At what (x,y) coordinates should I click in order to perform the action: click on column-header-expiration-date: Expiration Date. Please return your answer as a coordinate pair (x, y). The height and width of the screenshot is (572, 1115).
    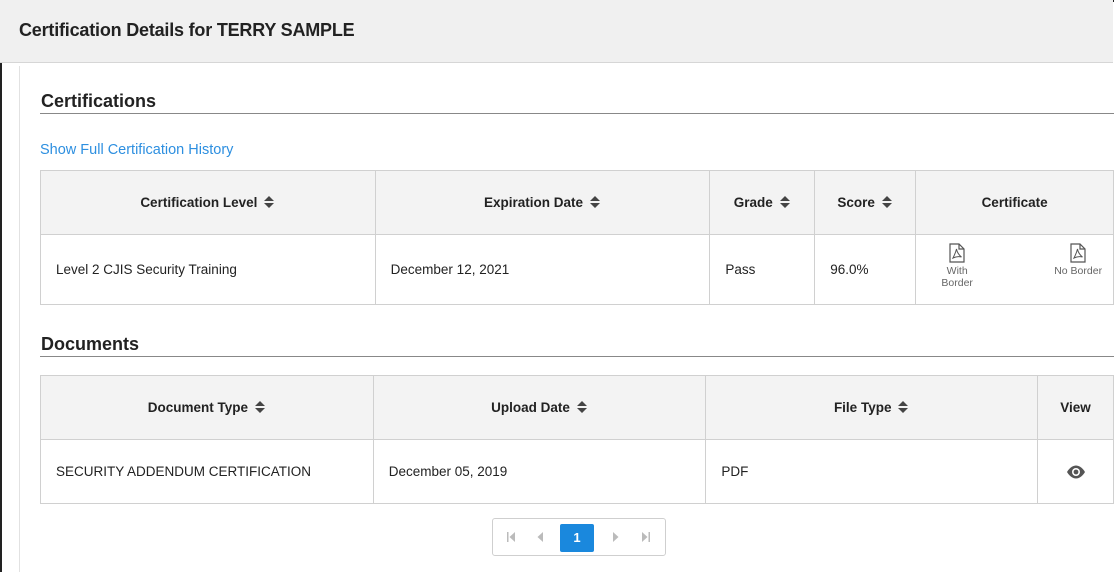
    Looking at the image, I should click on (542, 202).